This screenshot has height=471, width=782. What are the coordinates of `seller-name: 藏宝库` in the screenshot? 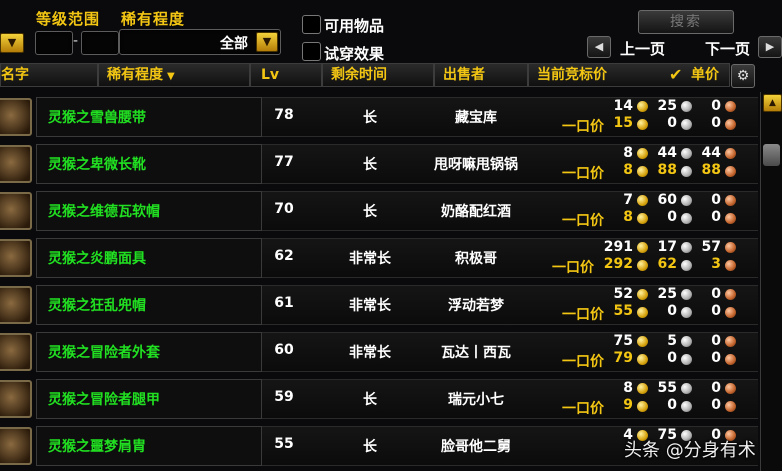 It's located at (476, 118).